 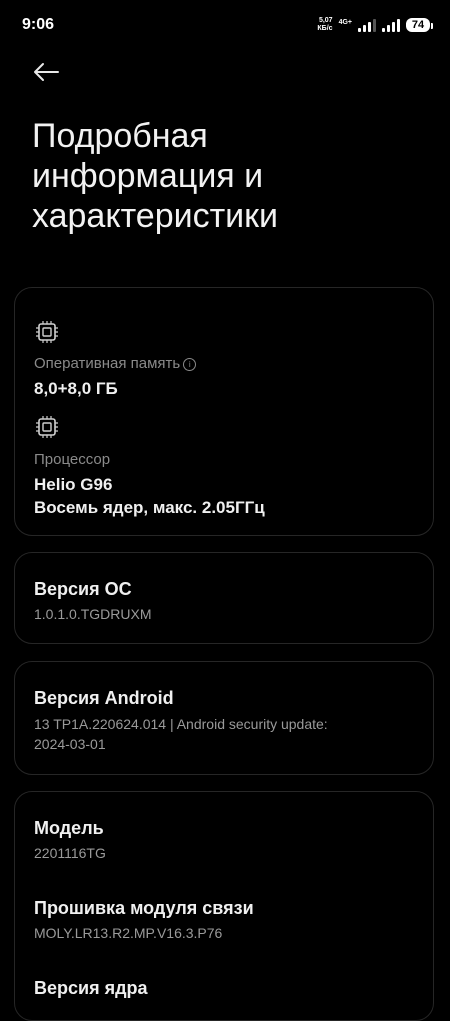 What do you see at coordinates (69, 828) in the screenshot?
I see `model-title: Модель` at bounding box center [69, 828].